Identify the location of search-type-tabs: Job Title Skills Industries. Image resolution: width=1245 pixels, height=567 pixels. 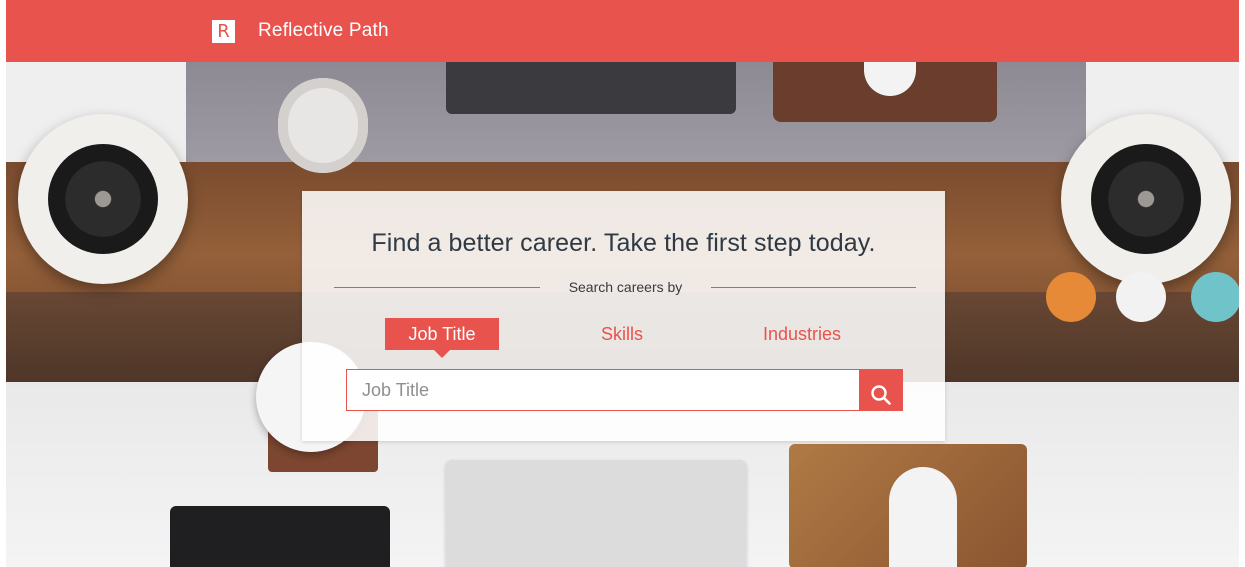
(623, 338).